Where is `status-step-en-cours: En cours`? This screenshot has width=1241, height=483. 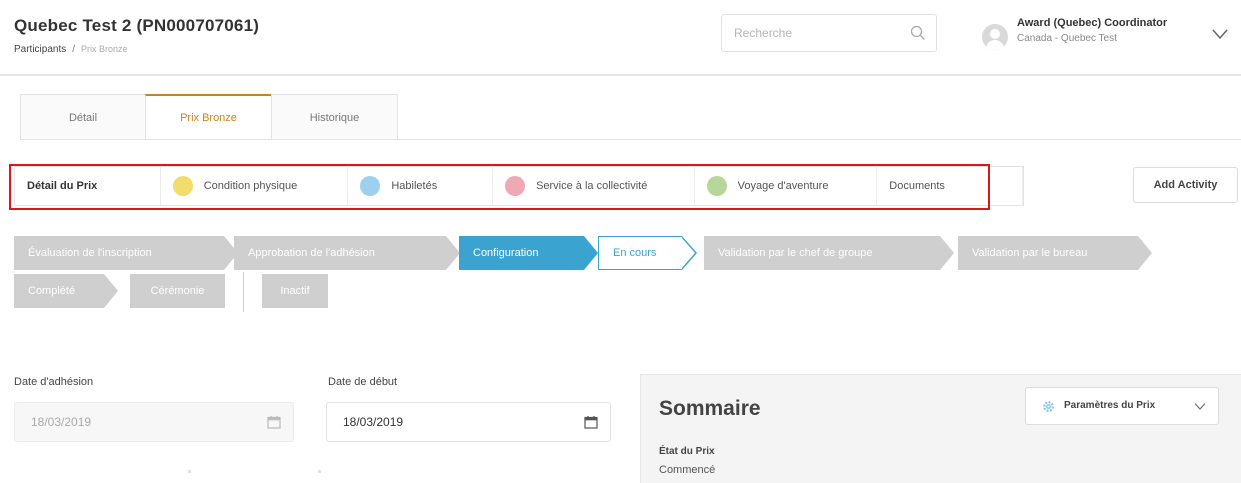
status-step-en-cours: En cours is located at coordinates (647, 253).